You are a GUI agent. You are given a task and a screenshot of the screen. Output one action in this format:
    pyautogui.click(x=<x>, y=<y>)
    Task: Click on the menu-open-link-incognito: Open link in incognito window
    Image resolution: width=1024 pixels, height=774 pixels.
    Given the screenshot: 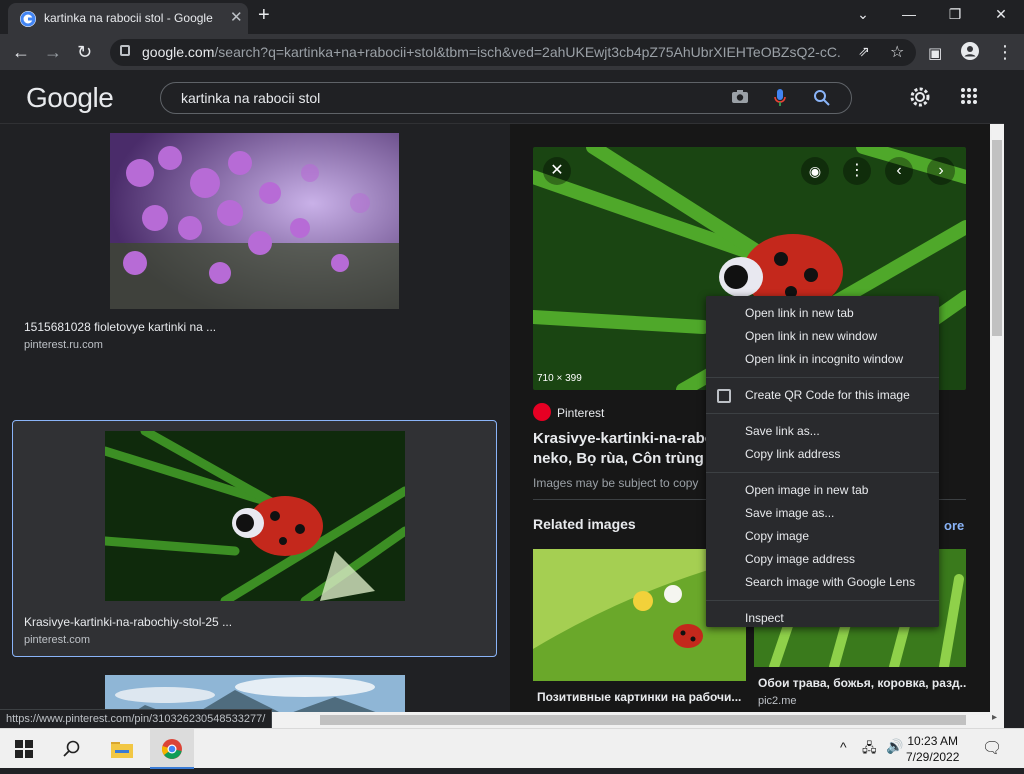 What is the action you would take?
    pyautogui.click(x=822, y=359)
    